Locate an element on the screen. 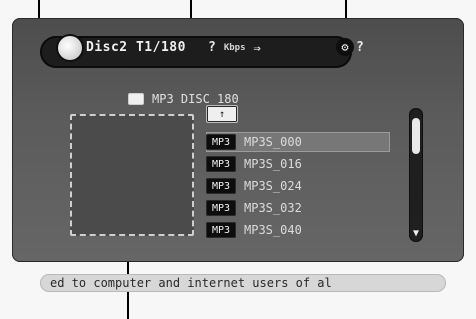 The width and height of the screenshot is (476, 319). status-kbps: Kbps is located at coordinates (234, 47).